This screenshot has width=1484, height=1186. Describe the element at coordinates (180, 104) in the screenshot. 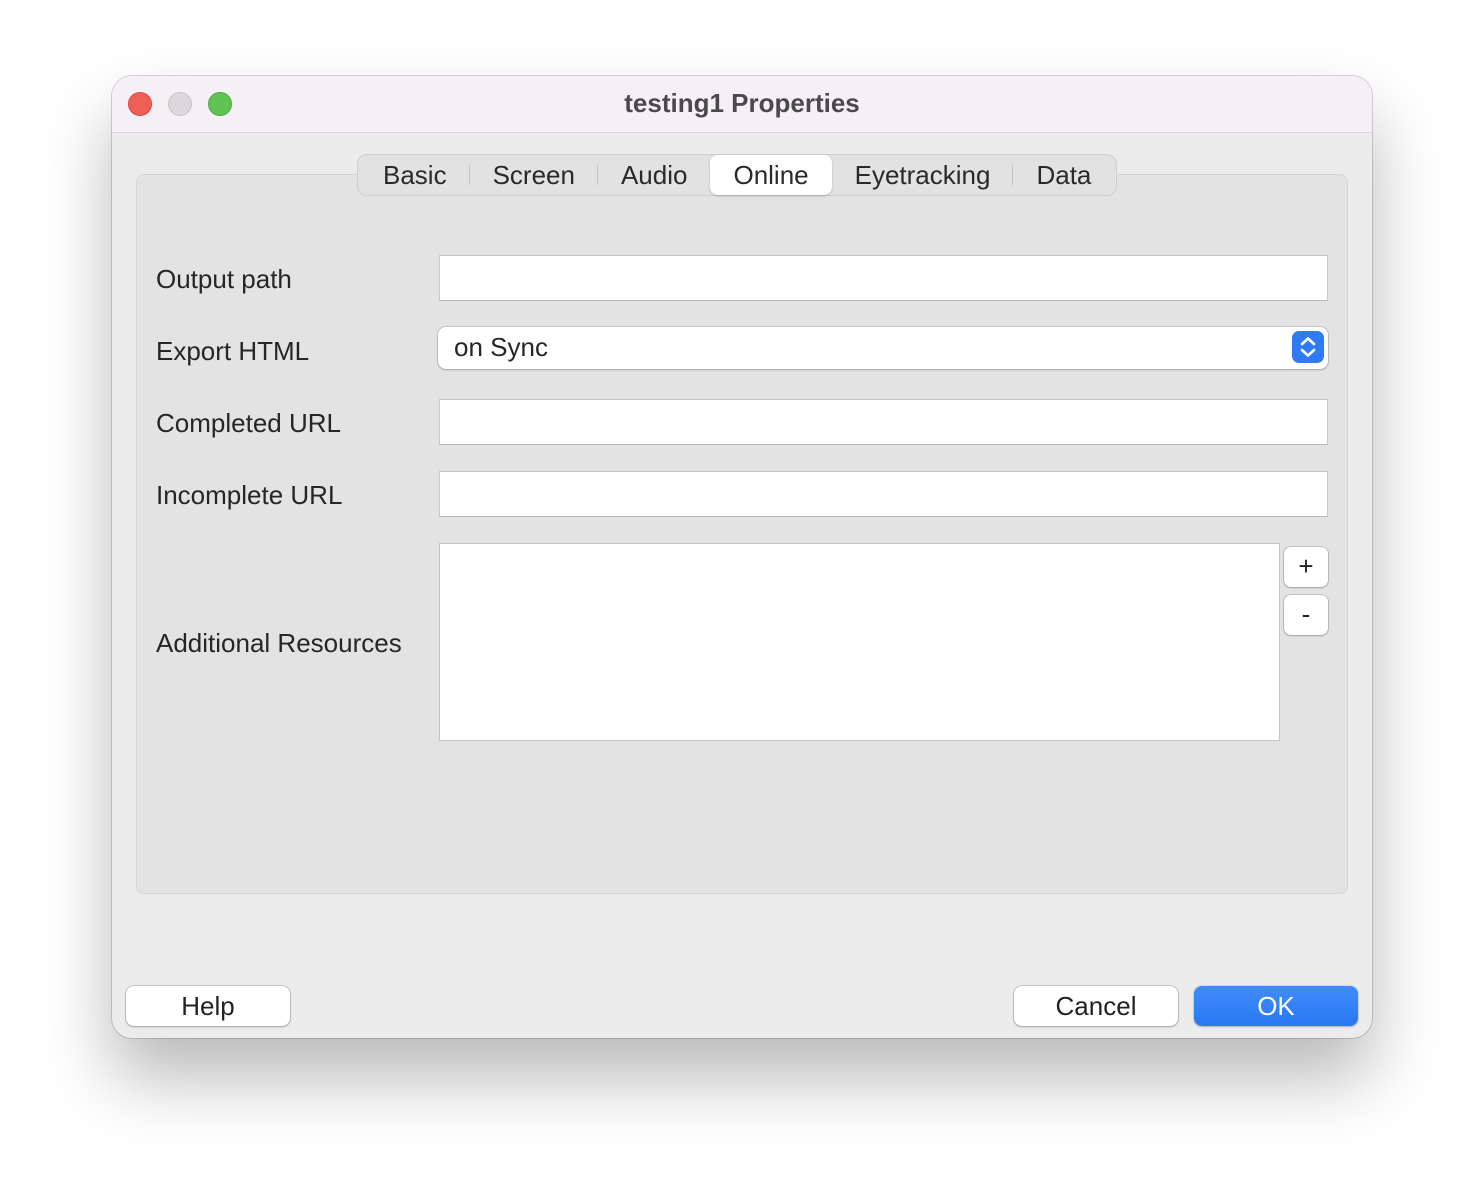

I see `minimize-window-button` at that location.